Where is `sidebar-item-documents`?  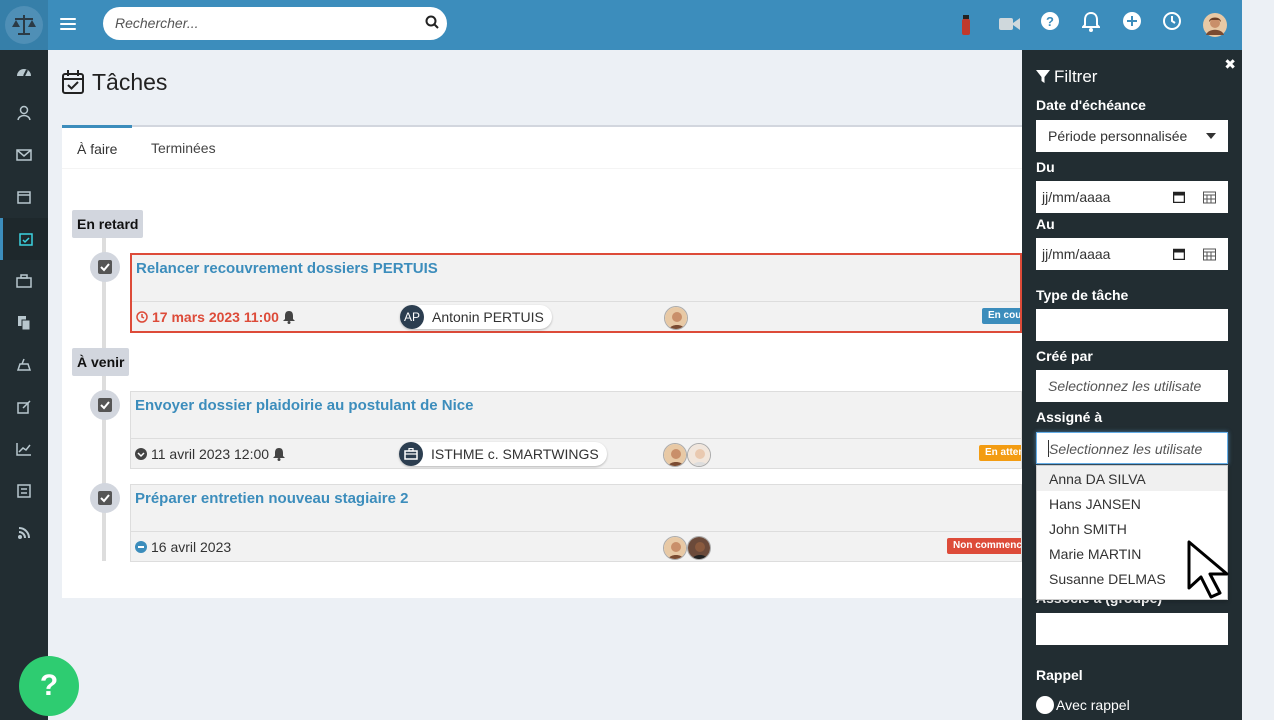 sidebar-item-documents is located at coordinates (24, 323).